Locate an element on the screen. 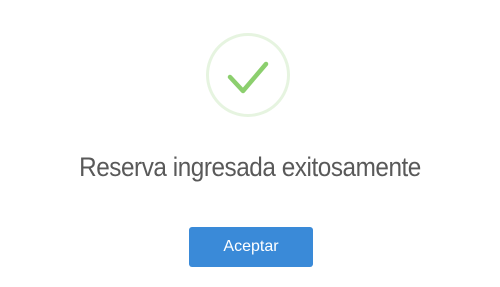  accept-button: Aceptar is located at coordinates (251, 247).